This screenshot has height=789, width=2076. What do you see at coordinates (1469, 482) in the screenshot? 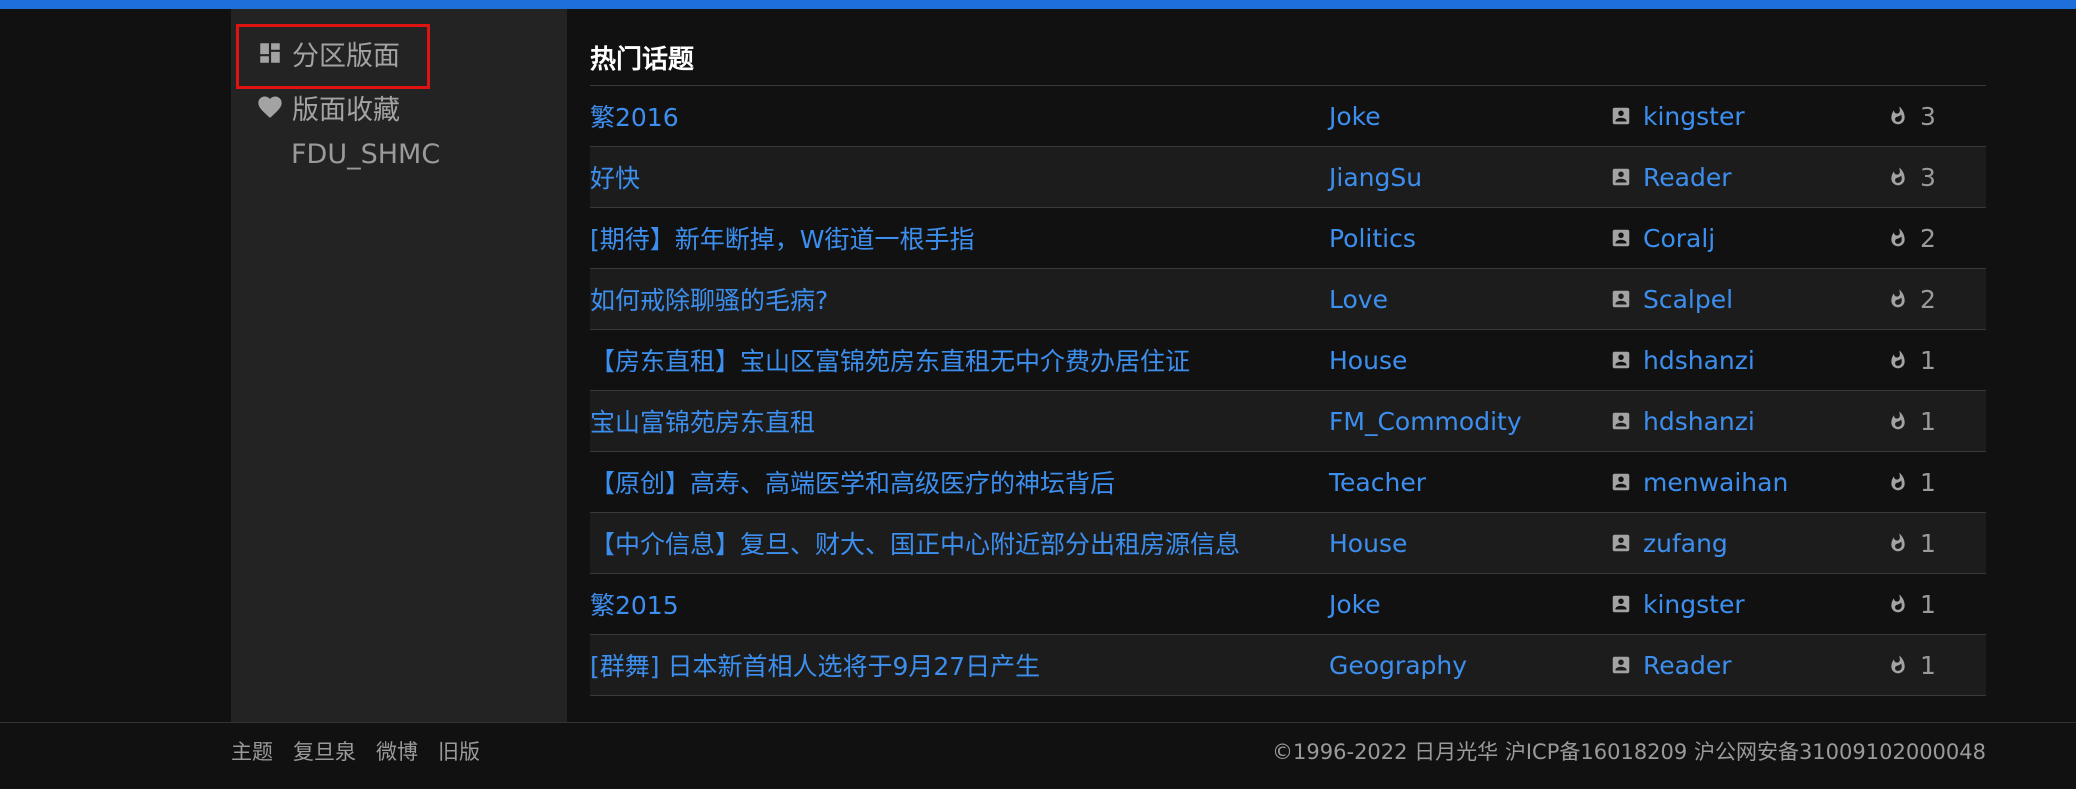
I see `topic-board-link: Teacher` at bounding box center [1469, 482].